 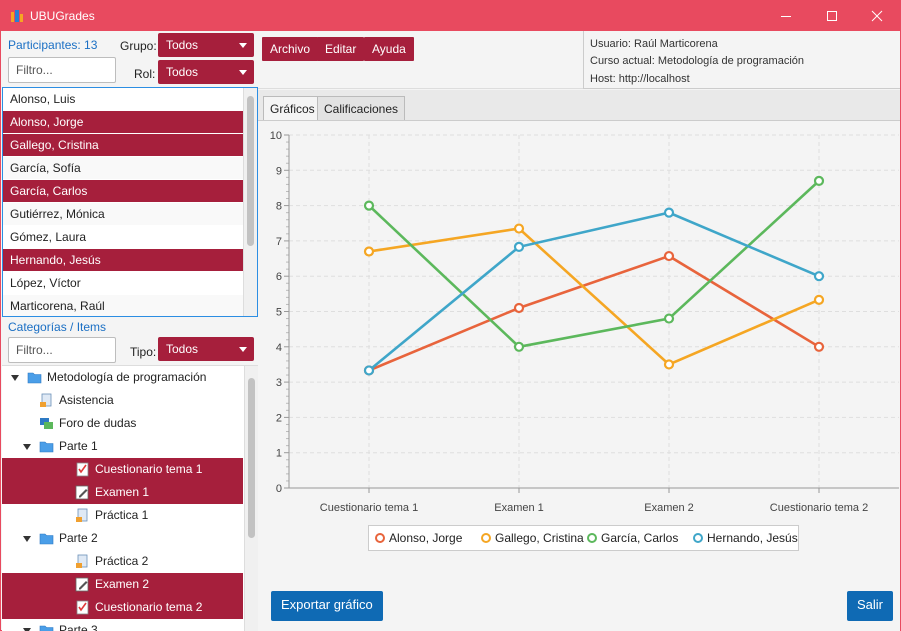 I want to click on y-tick-label: 10, so click(x=276, y=136).